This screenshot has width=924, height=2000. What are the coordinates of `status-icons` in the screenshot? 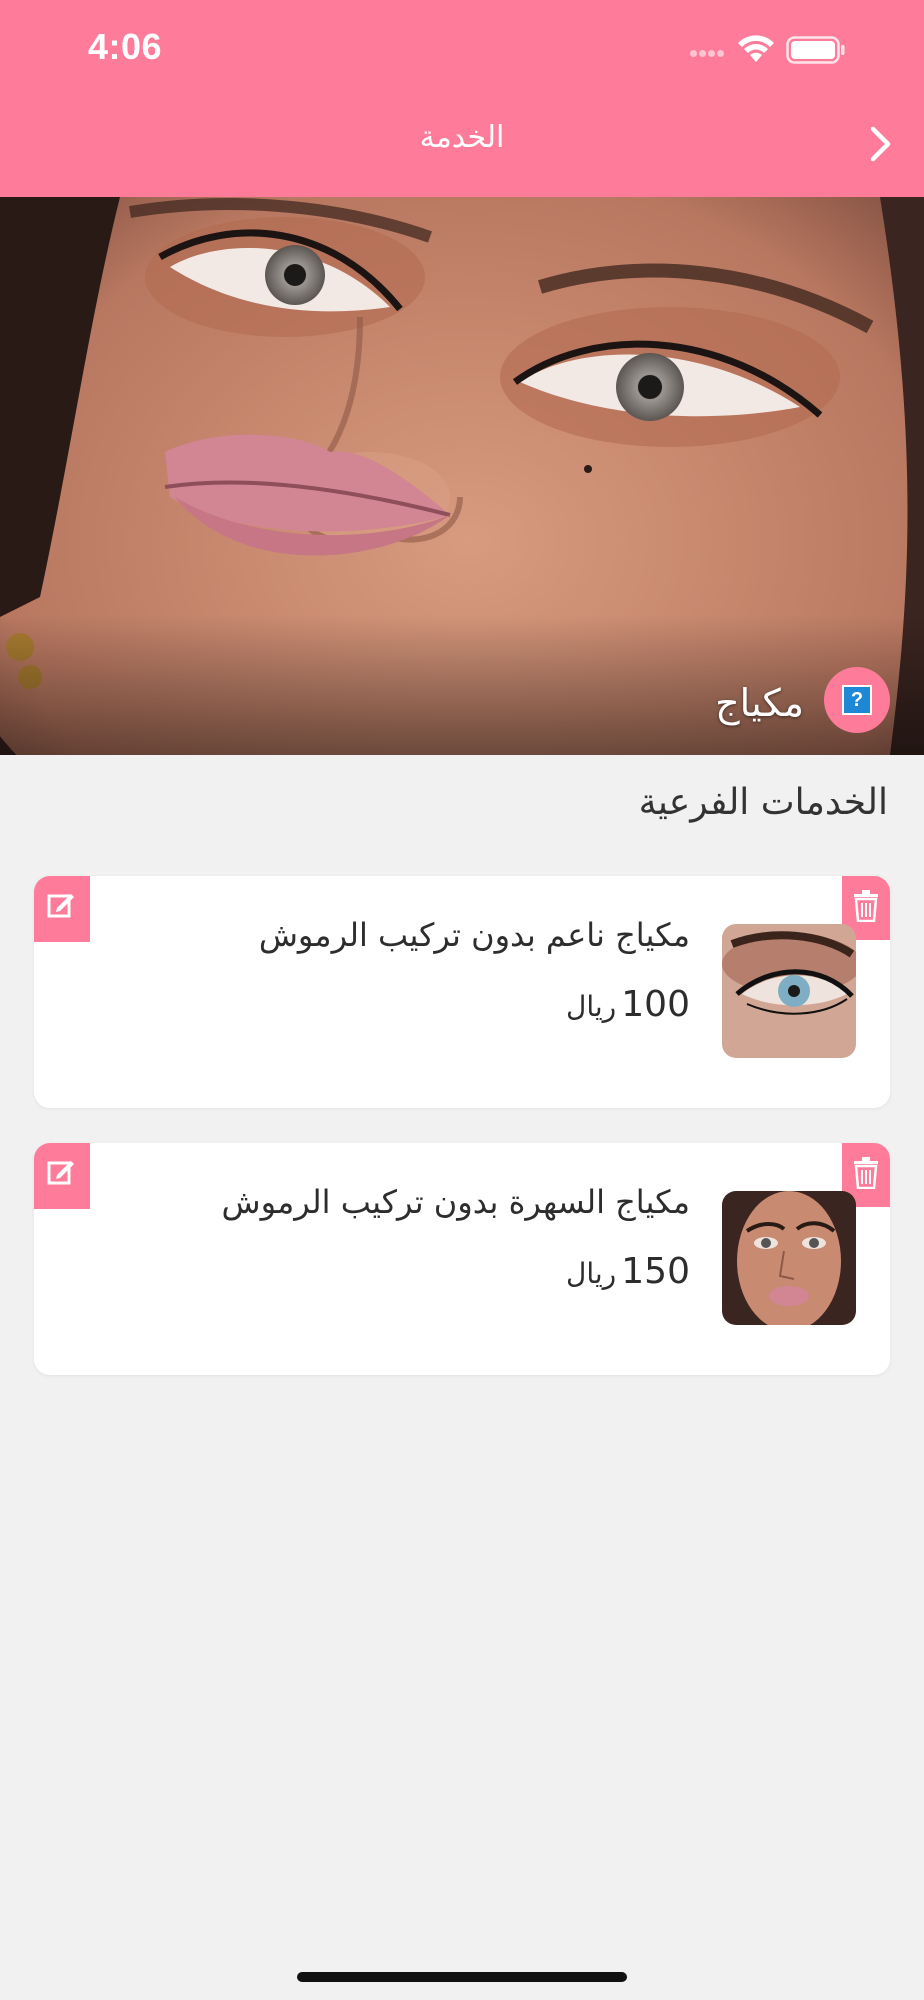 It's located at (800, 51).